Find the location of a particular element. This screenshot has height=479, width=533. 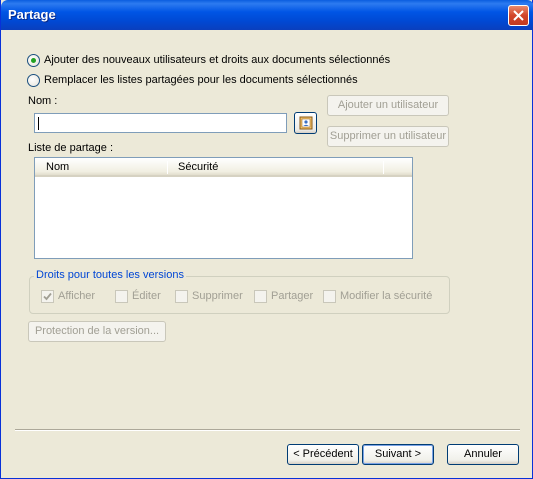

edit-label: Éditer is located at coordinates (146, 296).